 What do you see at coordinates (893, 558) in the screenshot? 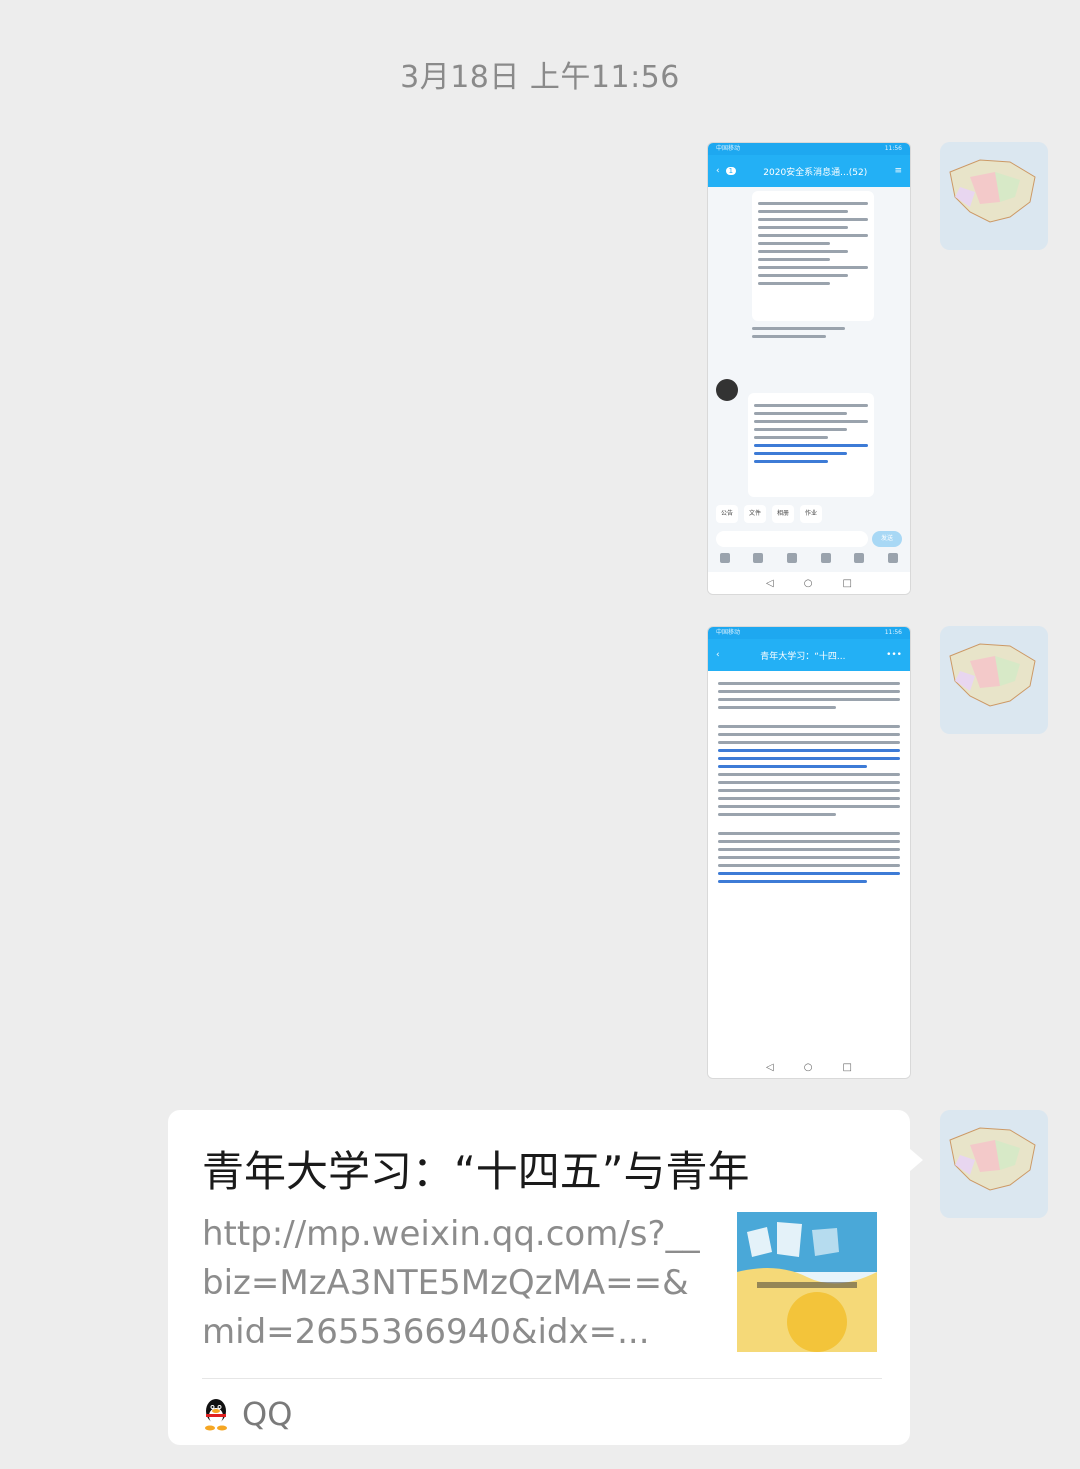
I see `plus-icon` at bounding box center [893, 558].